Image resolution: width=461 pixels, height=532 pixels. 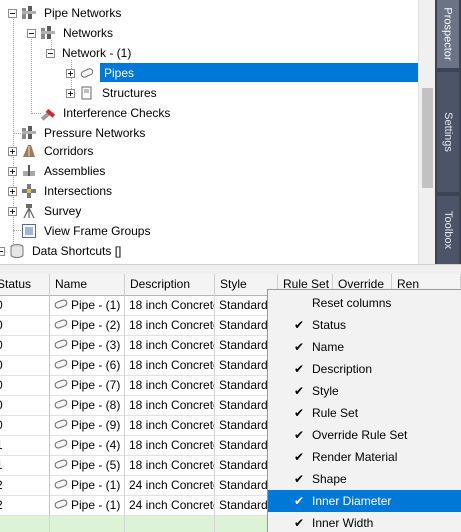 I want to click on menu-item-description: ✔ Description, so click(x=364, y=369).